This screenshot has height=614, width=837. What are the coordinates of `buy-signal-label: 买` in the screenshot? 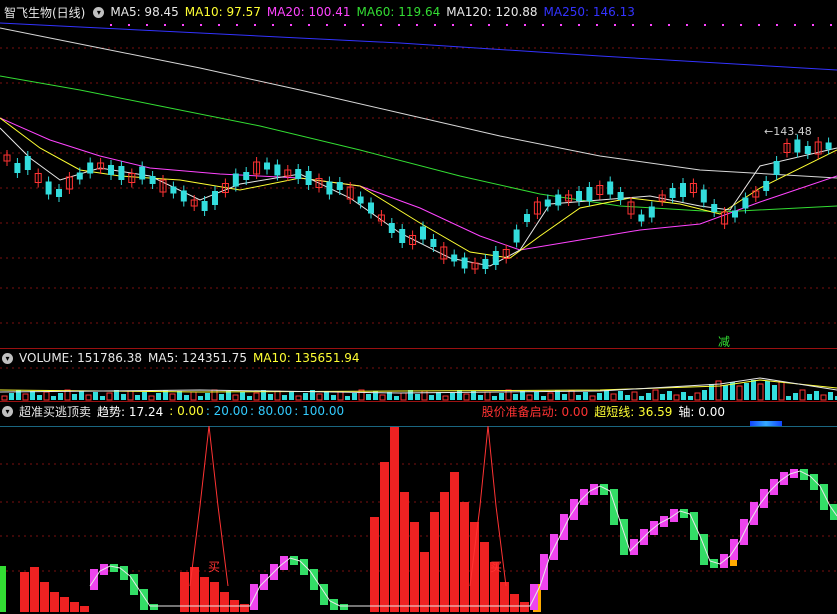 It's located at (214, 567).